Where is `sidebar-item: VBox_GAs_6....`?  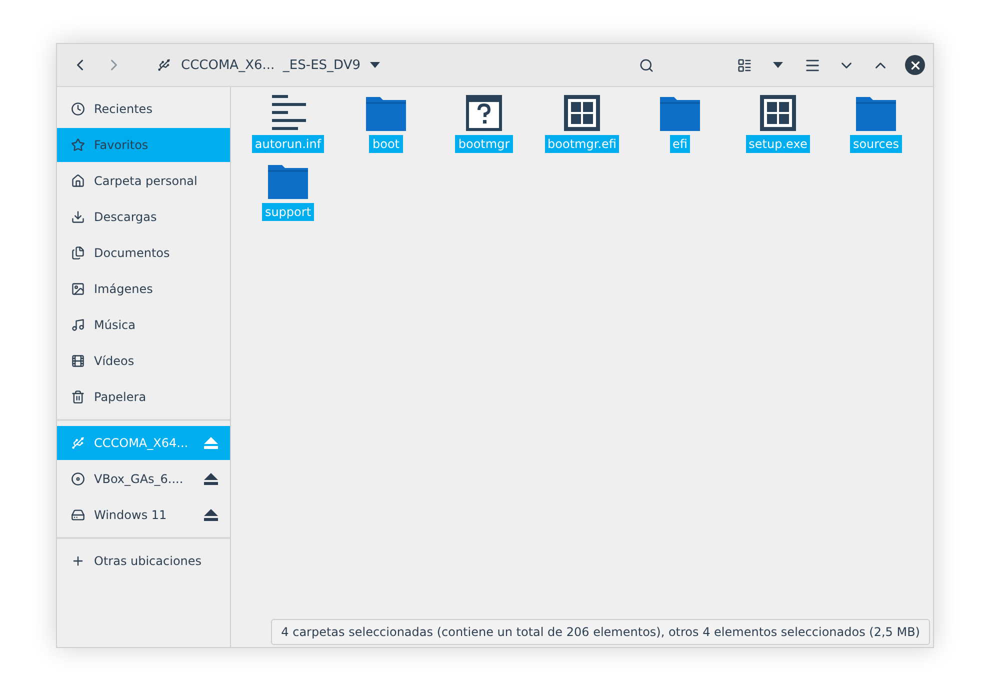 sidebar-item: VBox_GAs_6.... is located at coordinates (143, 479).